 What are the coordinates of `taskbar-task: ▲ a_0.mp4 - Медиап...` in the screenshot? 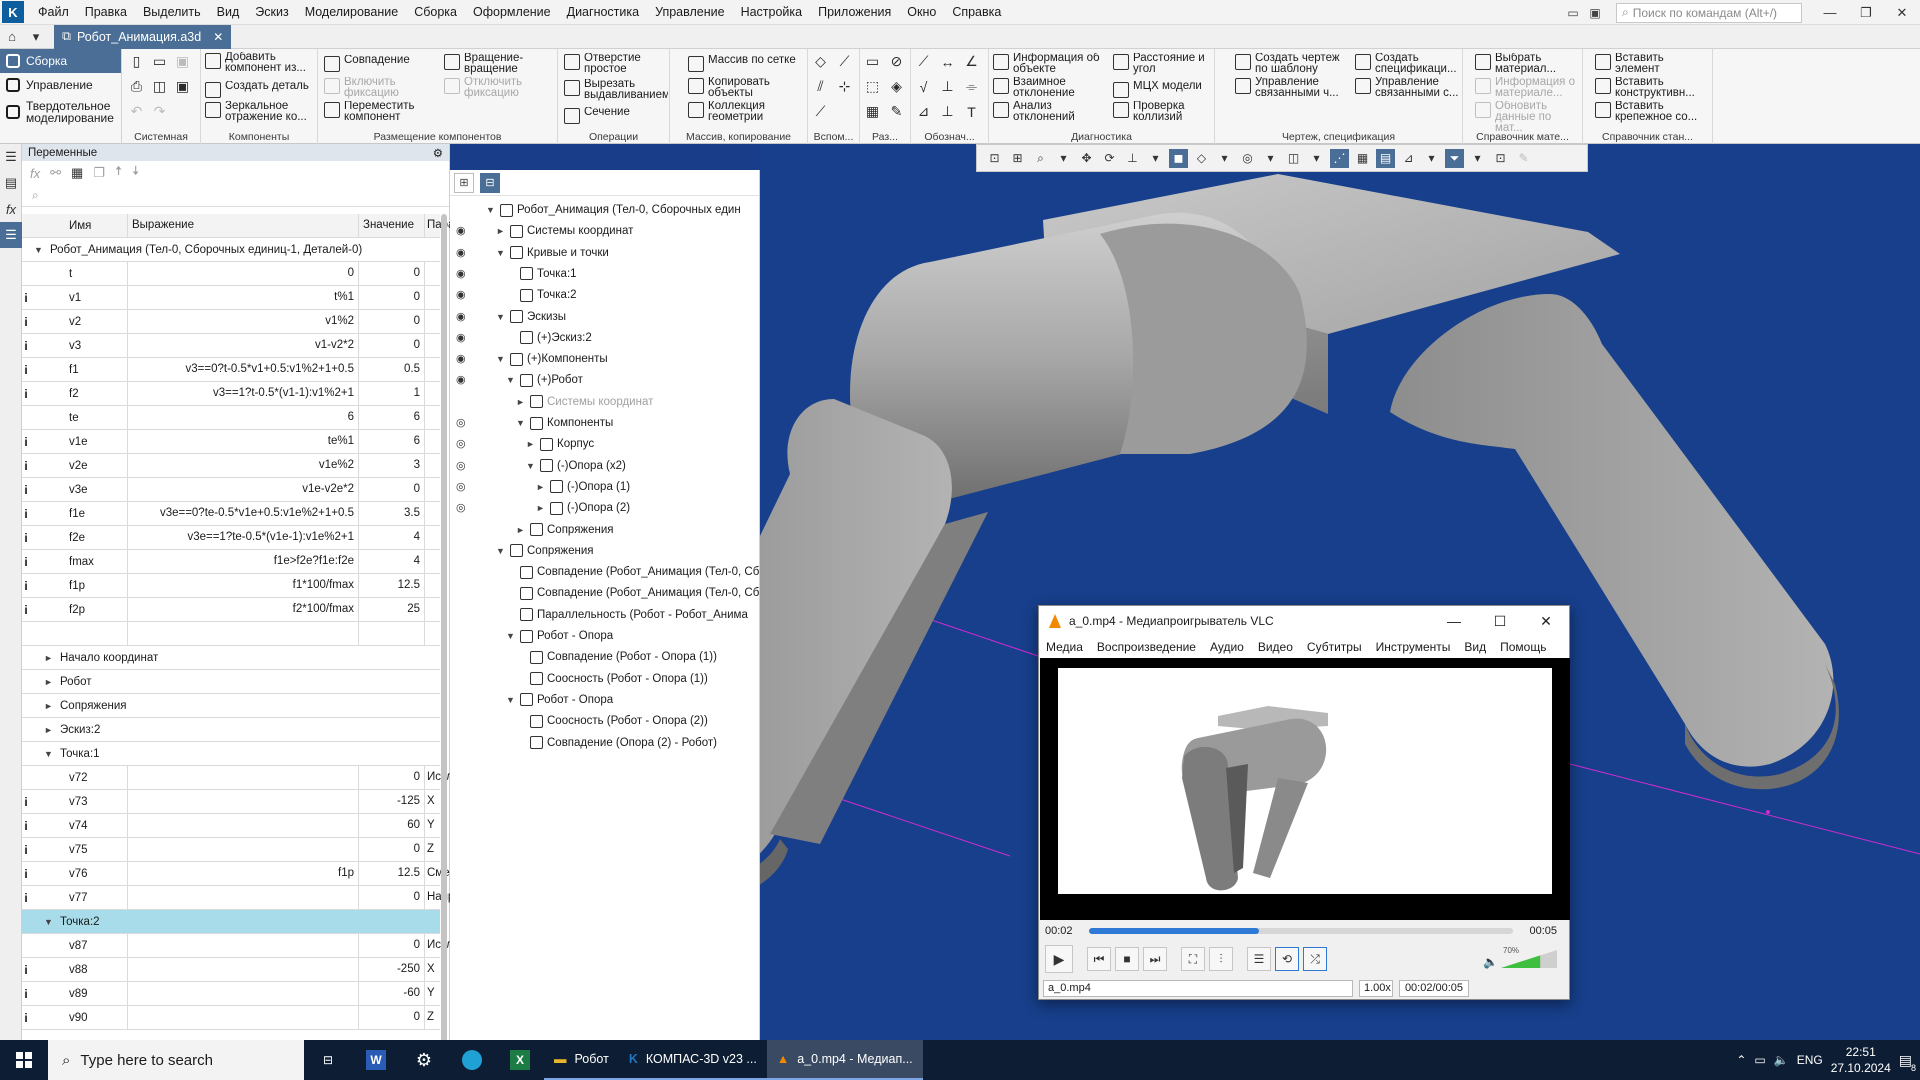 It's located at (844, 1060).